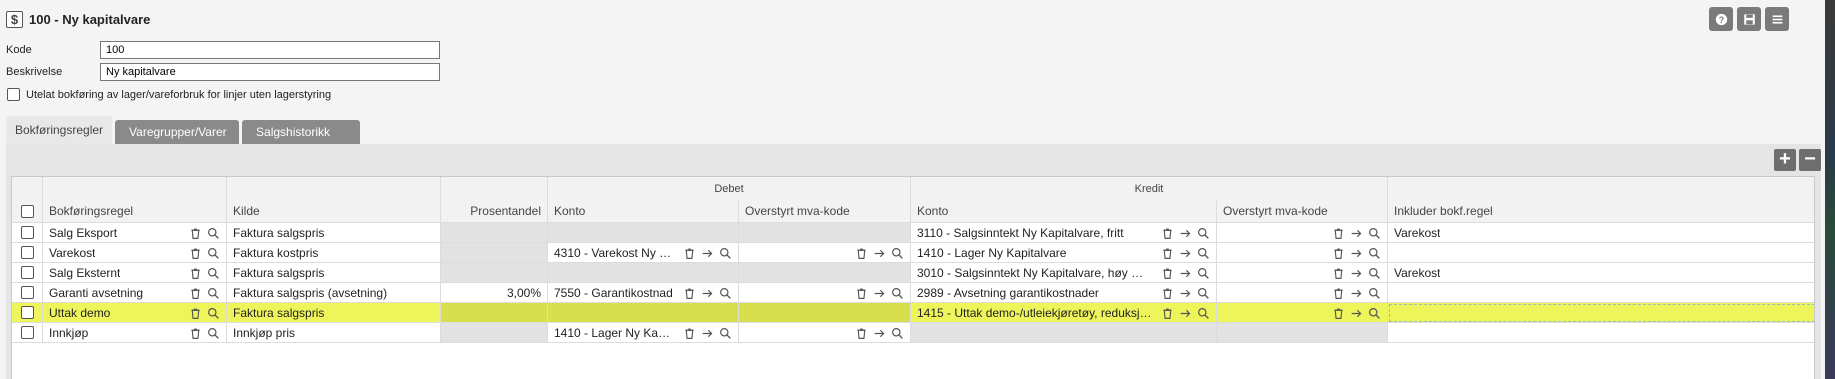 The image size is (1835, 379). What do you see at coordinates (13, 94) in the screenshot?
I see `exclude-posting-checkbox` at bounding box center [13, 94].